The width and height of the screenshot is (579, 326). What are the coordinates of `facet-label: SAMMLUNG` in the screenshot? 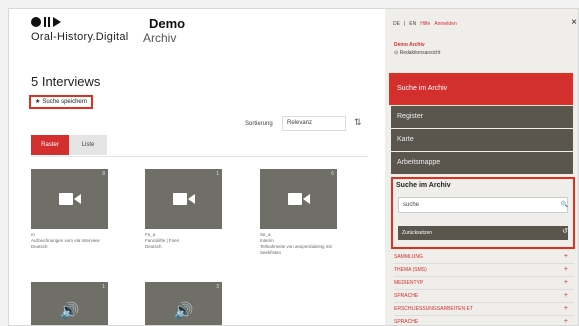 It's located at (408, 257).